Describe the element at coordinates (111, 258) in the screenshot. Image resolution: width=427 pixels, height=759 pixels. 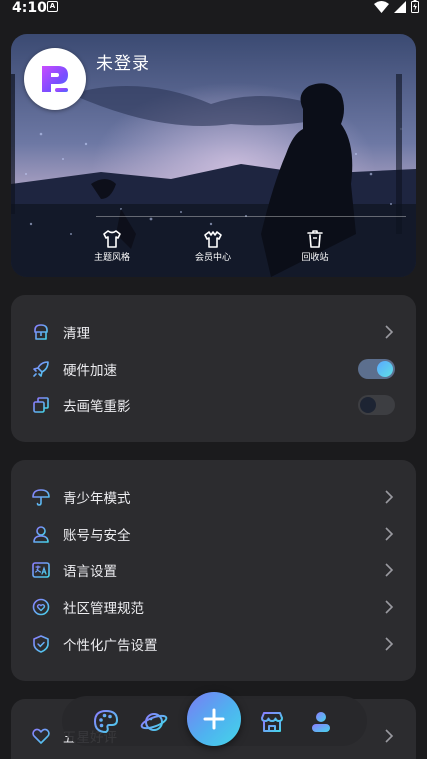
I see `theme-style-label: 主题风格` at that location.